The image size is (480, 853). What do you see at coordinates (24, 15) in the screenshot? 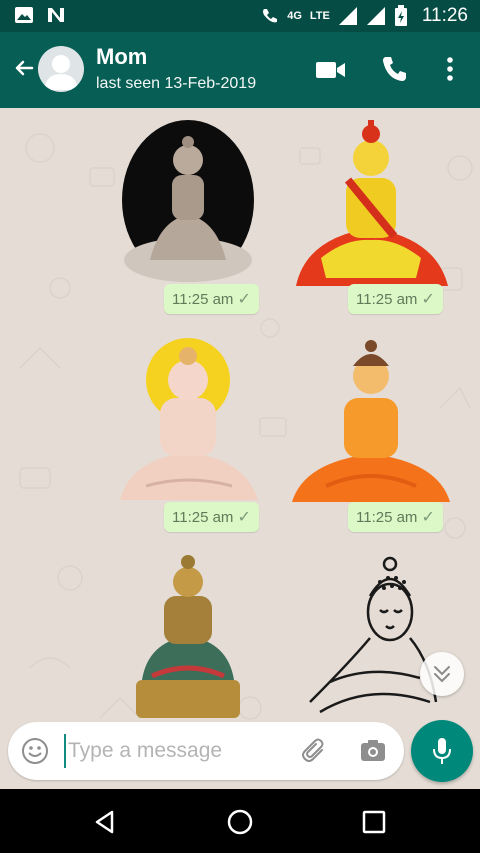
I see `image-icon` at bounding box center [24, 15].